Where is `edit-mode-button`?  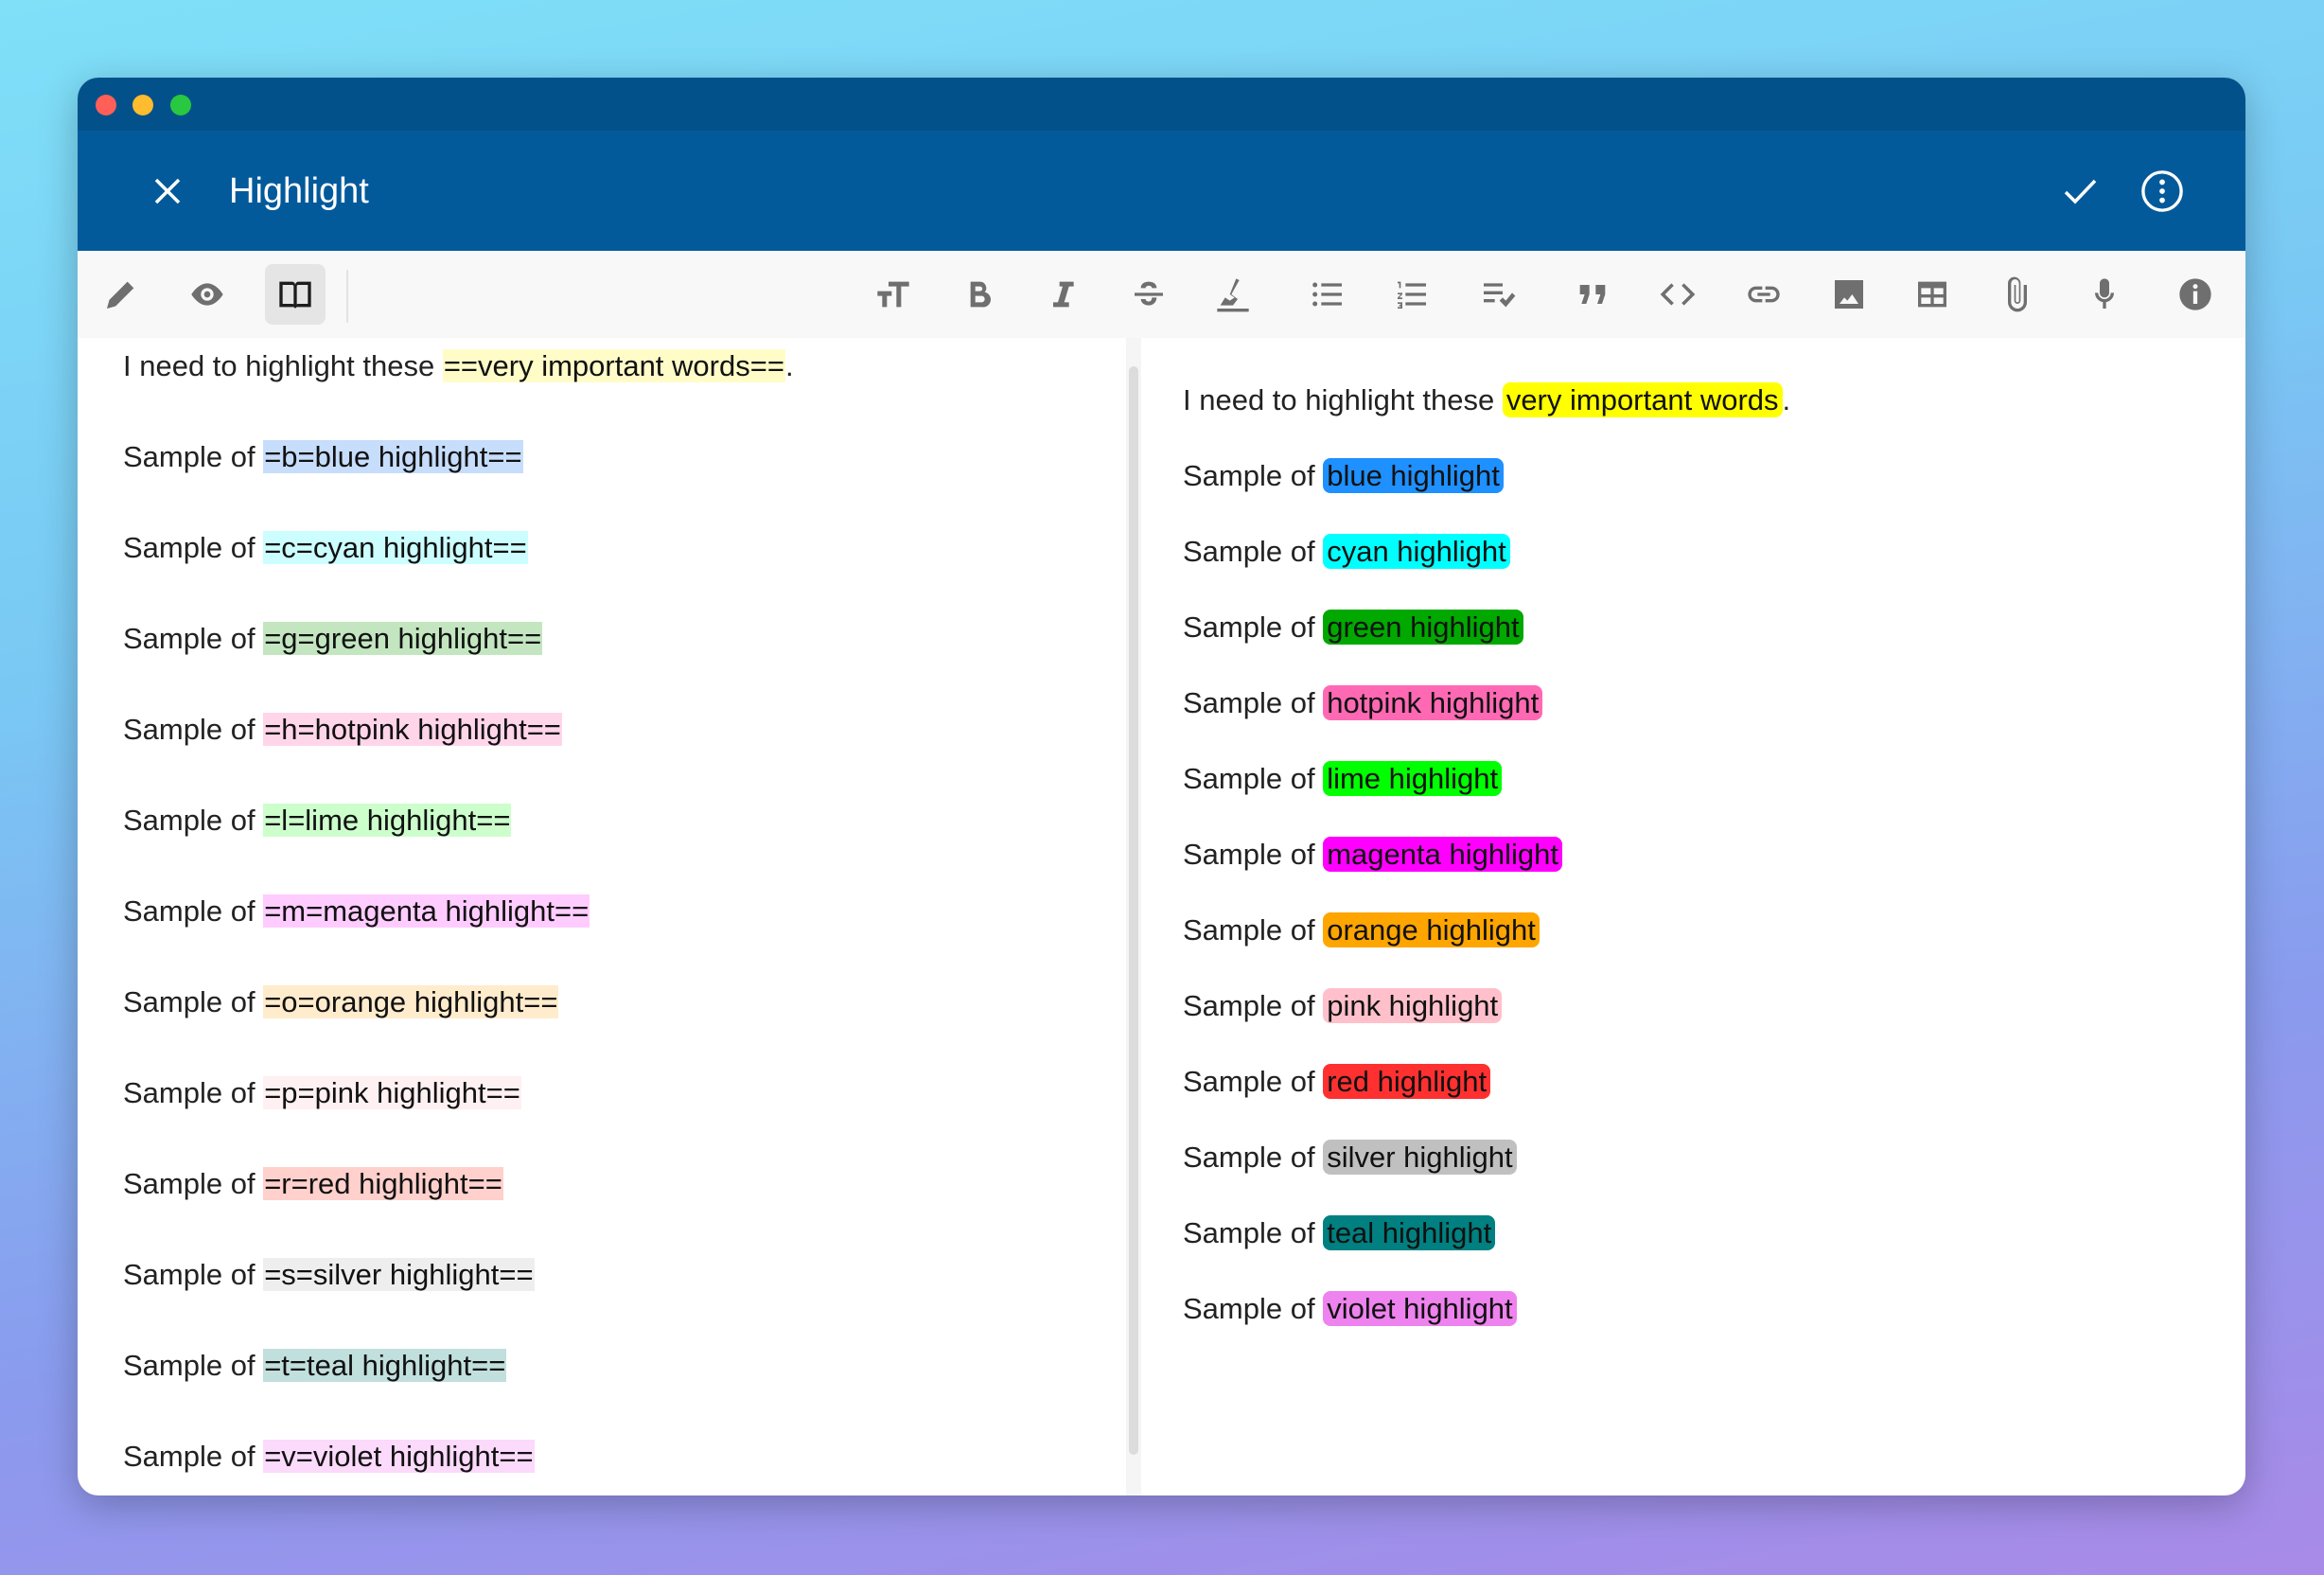 edit-mode-button is located at coordinates (121, 295).